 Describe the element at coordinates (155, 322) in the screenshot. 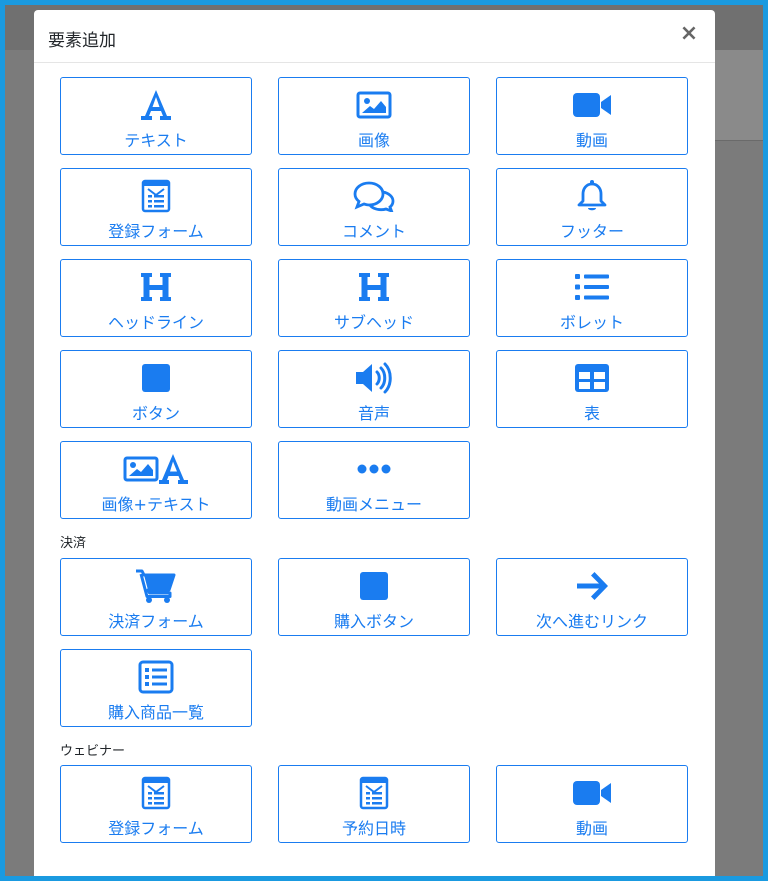

I see `element-tile-label: ヘッドライン` at that location.